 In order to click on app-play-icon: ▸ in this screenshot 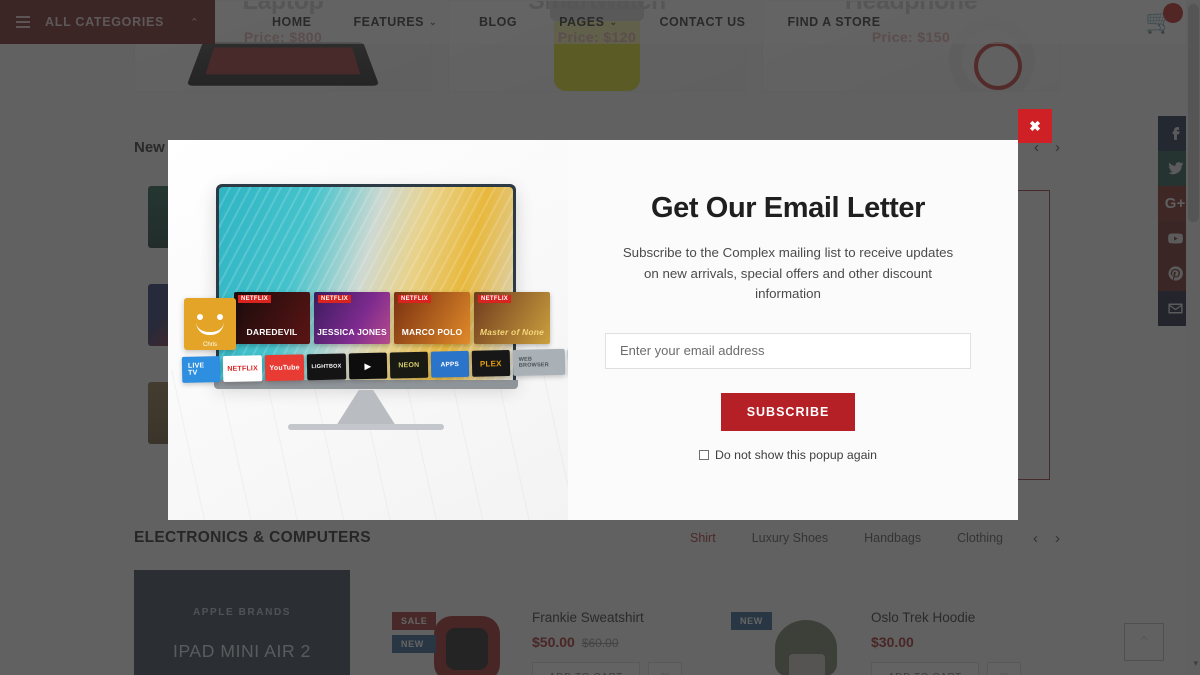, I will do `click(368, 366)`.